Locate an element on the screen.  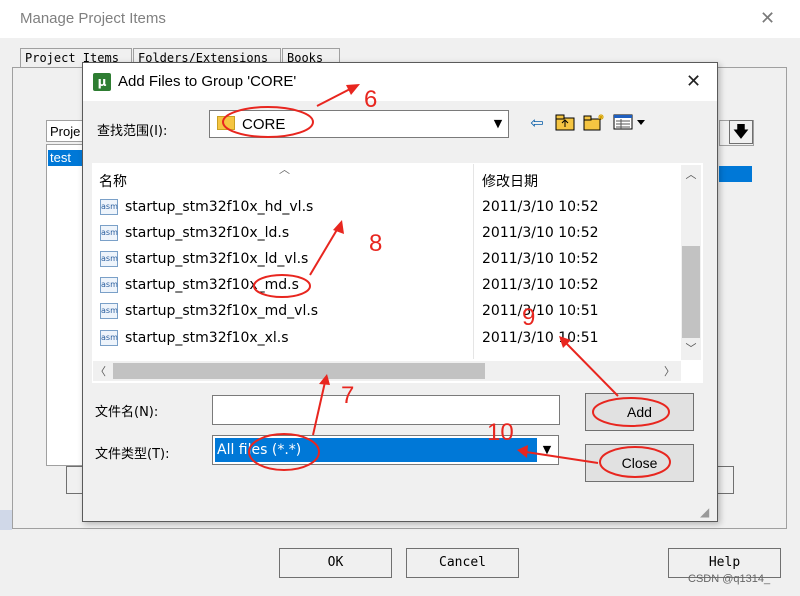
watermark: CSDN @q1314_ is located at coordinates (729, 579).